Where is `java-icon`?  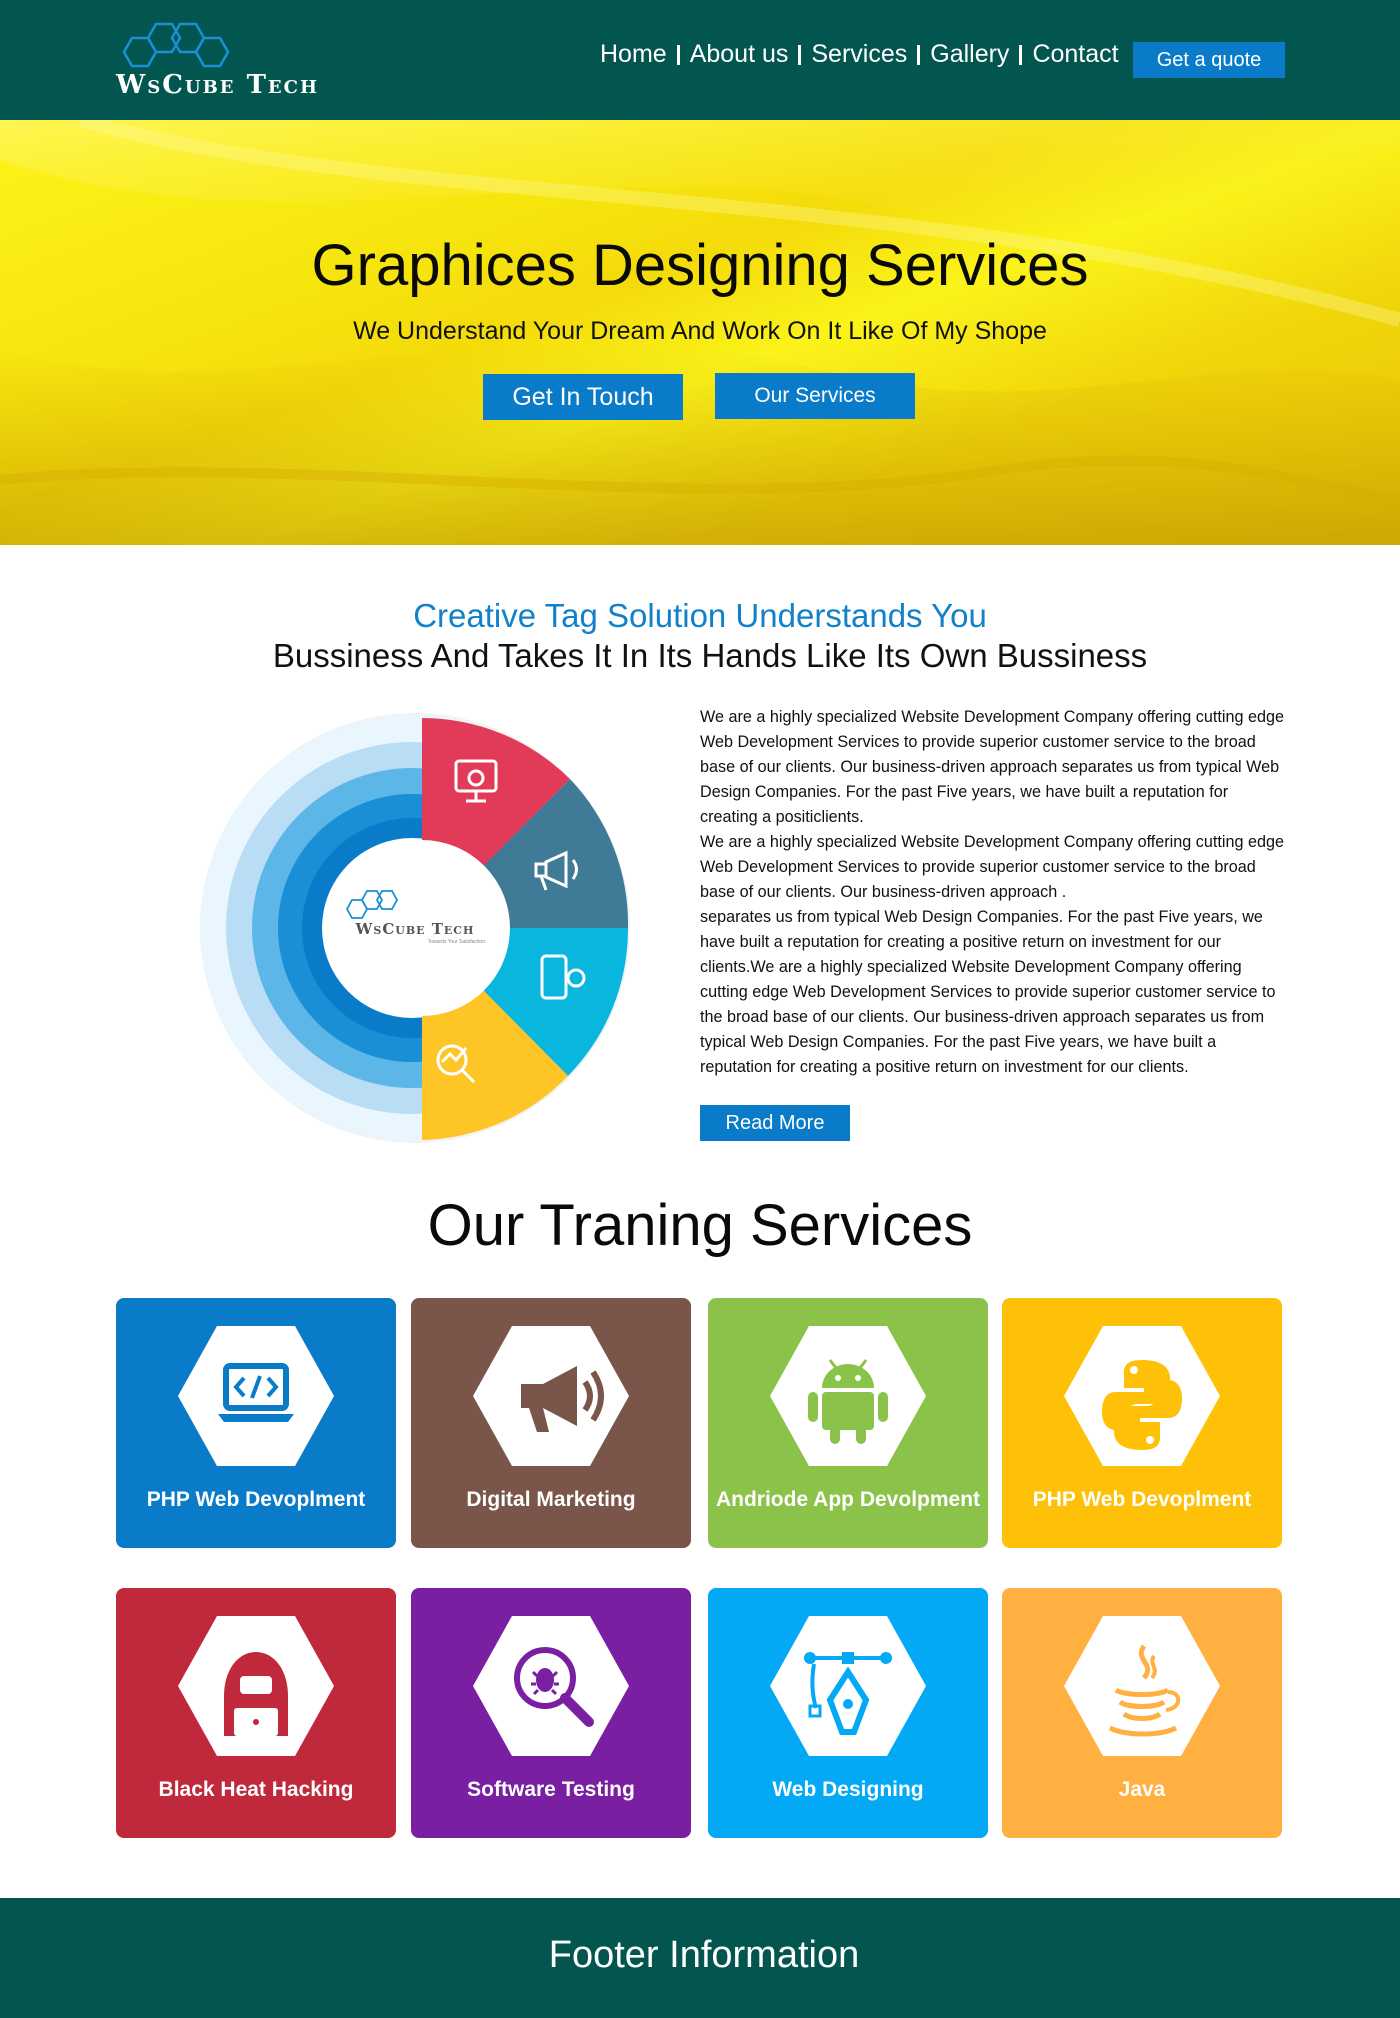
java-icon is located at coordinates (1142, 1686).